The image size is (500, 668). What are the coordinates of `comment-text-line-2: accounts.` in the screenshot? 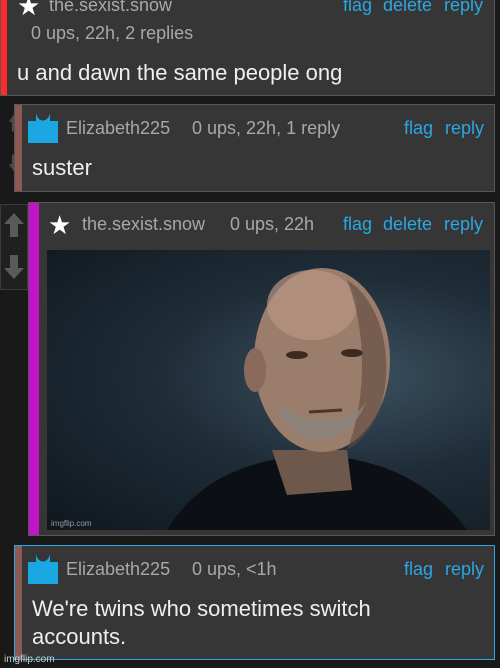 It's located at (79, 636).